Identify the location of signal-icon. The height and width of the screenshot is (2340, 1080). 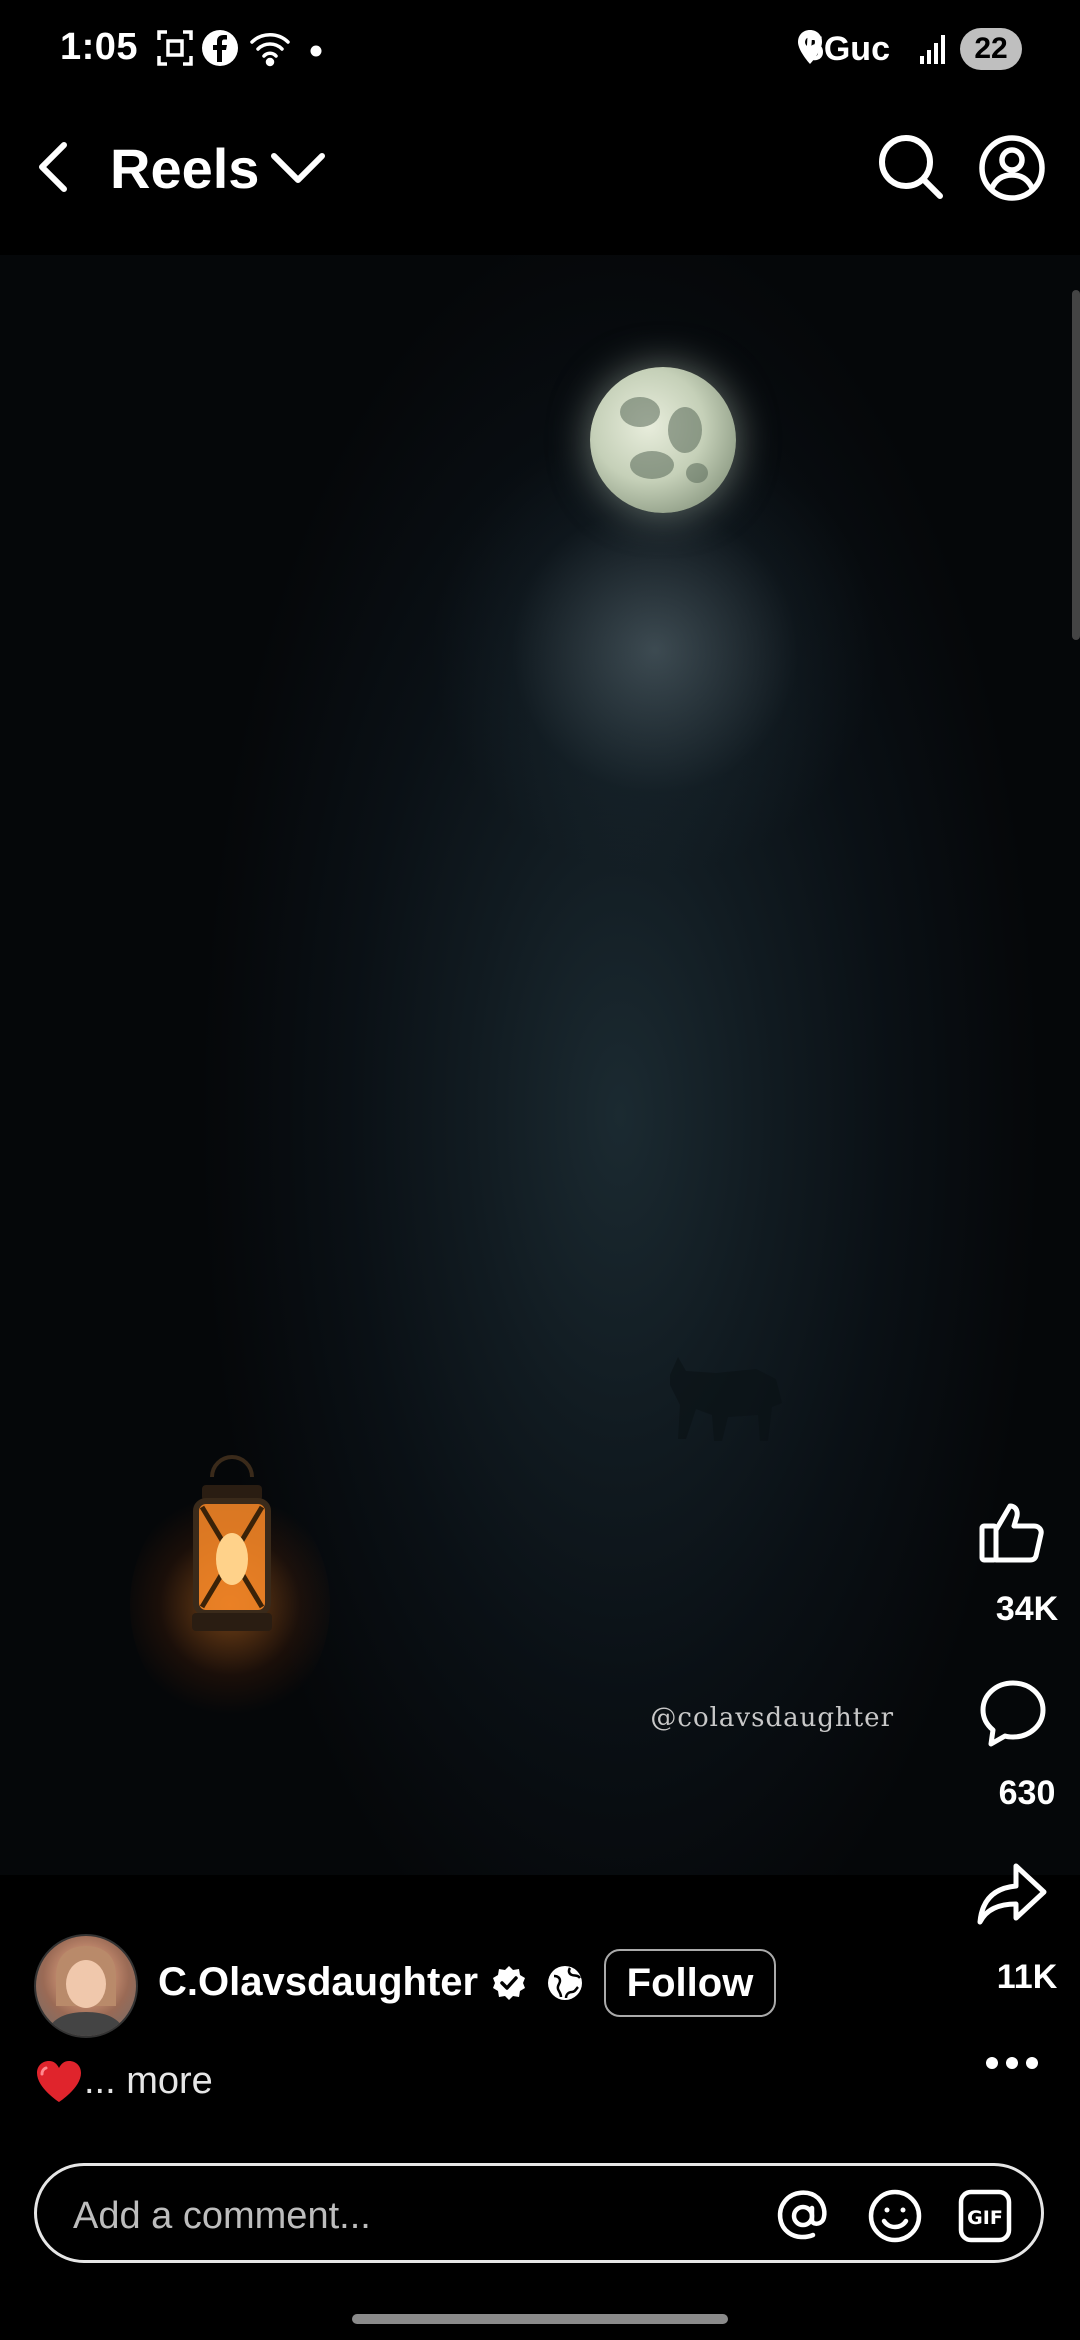
(933, 51).